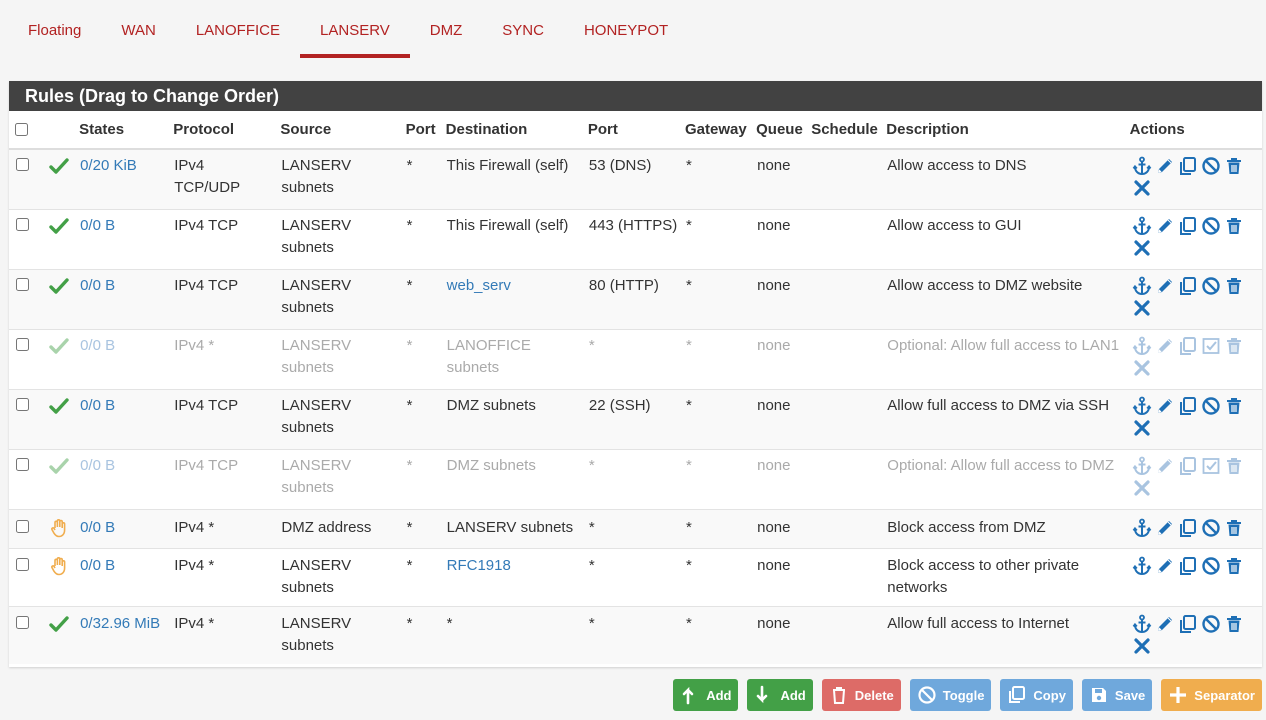  What do you see at coordinates (861, 695) in the screenshot?
I see `delete-button: Delete` at bounding box center [861, 695].